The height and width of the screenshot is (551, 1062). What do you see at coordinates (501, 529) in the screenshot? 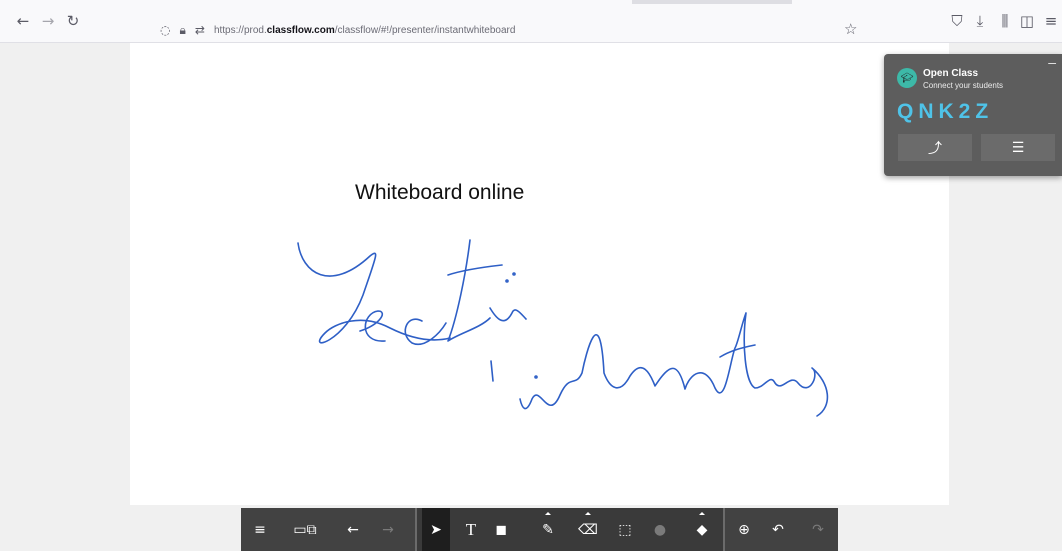
I see `shapes-icon: ◼` at bounding box center [501, 529].